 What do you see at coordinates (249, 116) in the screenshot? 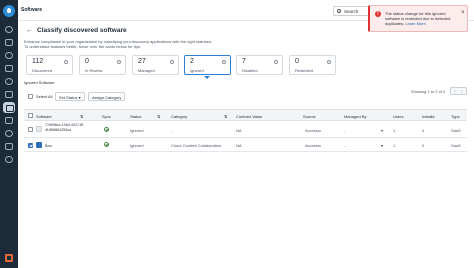
I see `column-header-contract-value: Contract Value` at bounding box center [249, 116].